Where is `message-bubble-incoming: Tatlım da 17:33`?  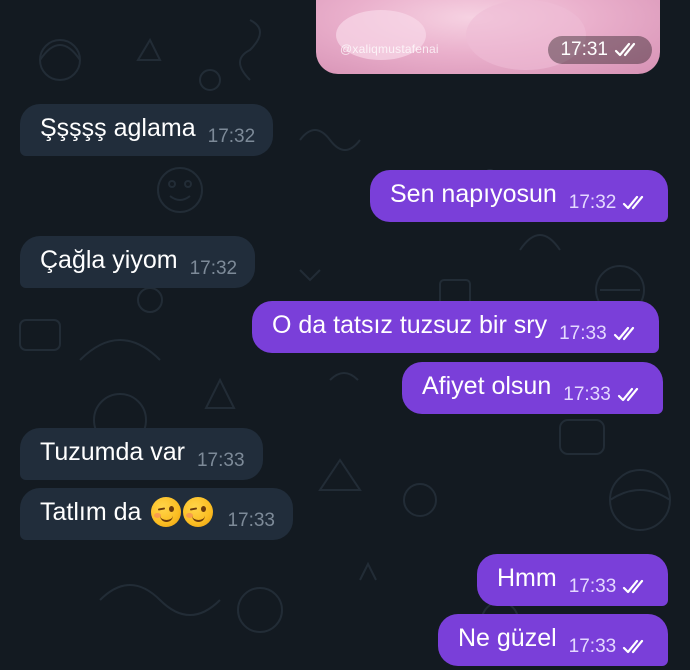 message-bubble-incoming: Tatlım da 17:33 is located at coordinates (156, 514).